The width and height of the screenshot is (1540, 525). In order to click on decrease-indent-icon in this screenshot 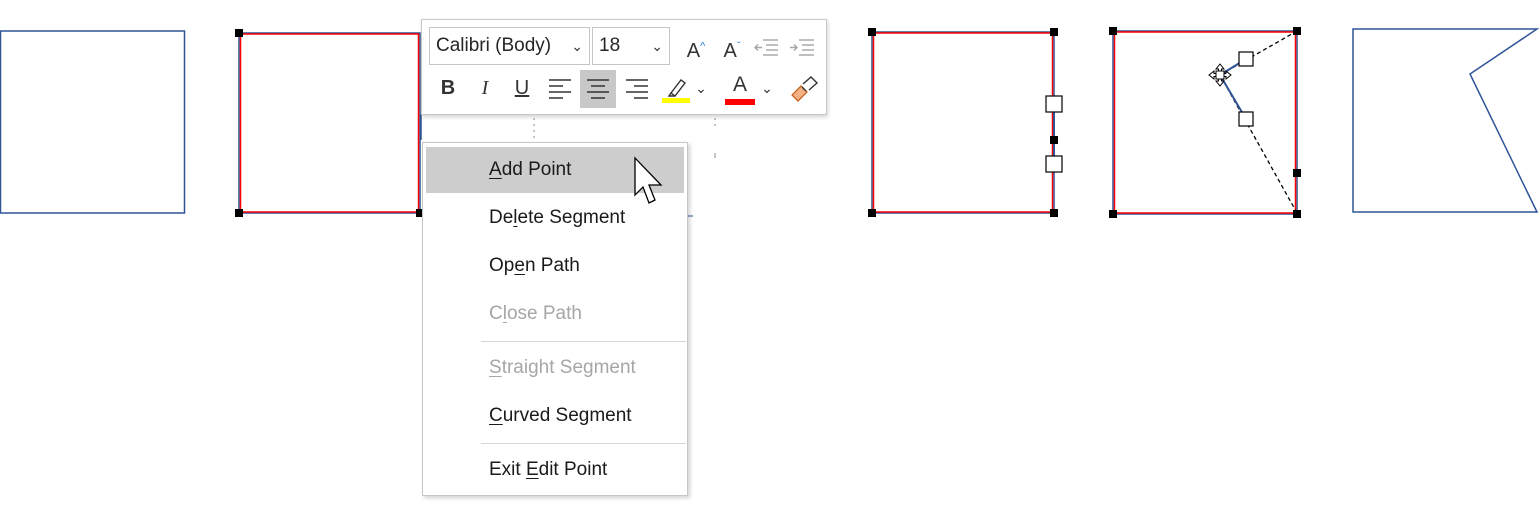, I will do `click(766, 47)`.